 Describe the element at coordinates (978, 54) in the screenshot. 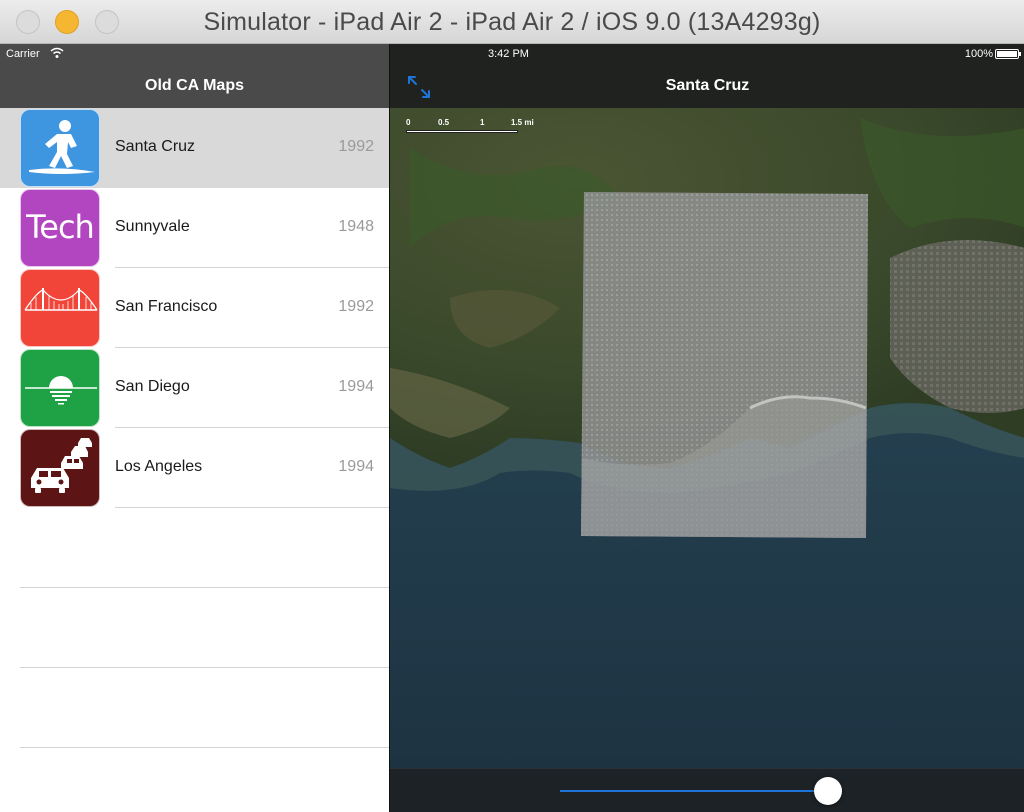

I see `battery-percentage: 100%` at that location.